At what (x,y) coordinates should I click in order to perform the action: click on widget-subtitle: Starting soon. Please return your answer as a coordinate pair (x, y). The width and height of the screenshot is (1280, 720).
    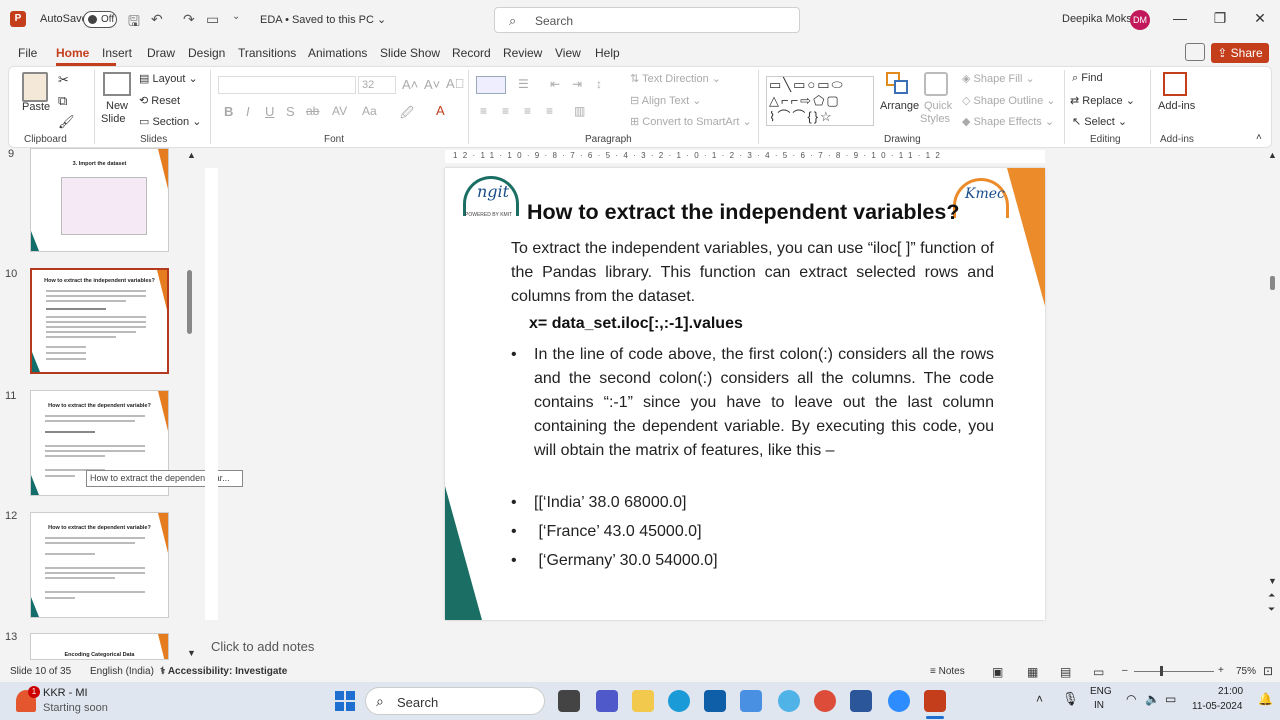
    Looking at the image, I should click on (75, 708).